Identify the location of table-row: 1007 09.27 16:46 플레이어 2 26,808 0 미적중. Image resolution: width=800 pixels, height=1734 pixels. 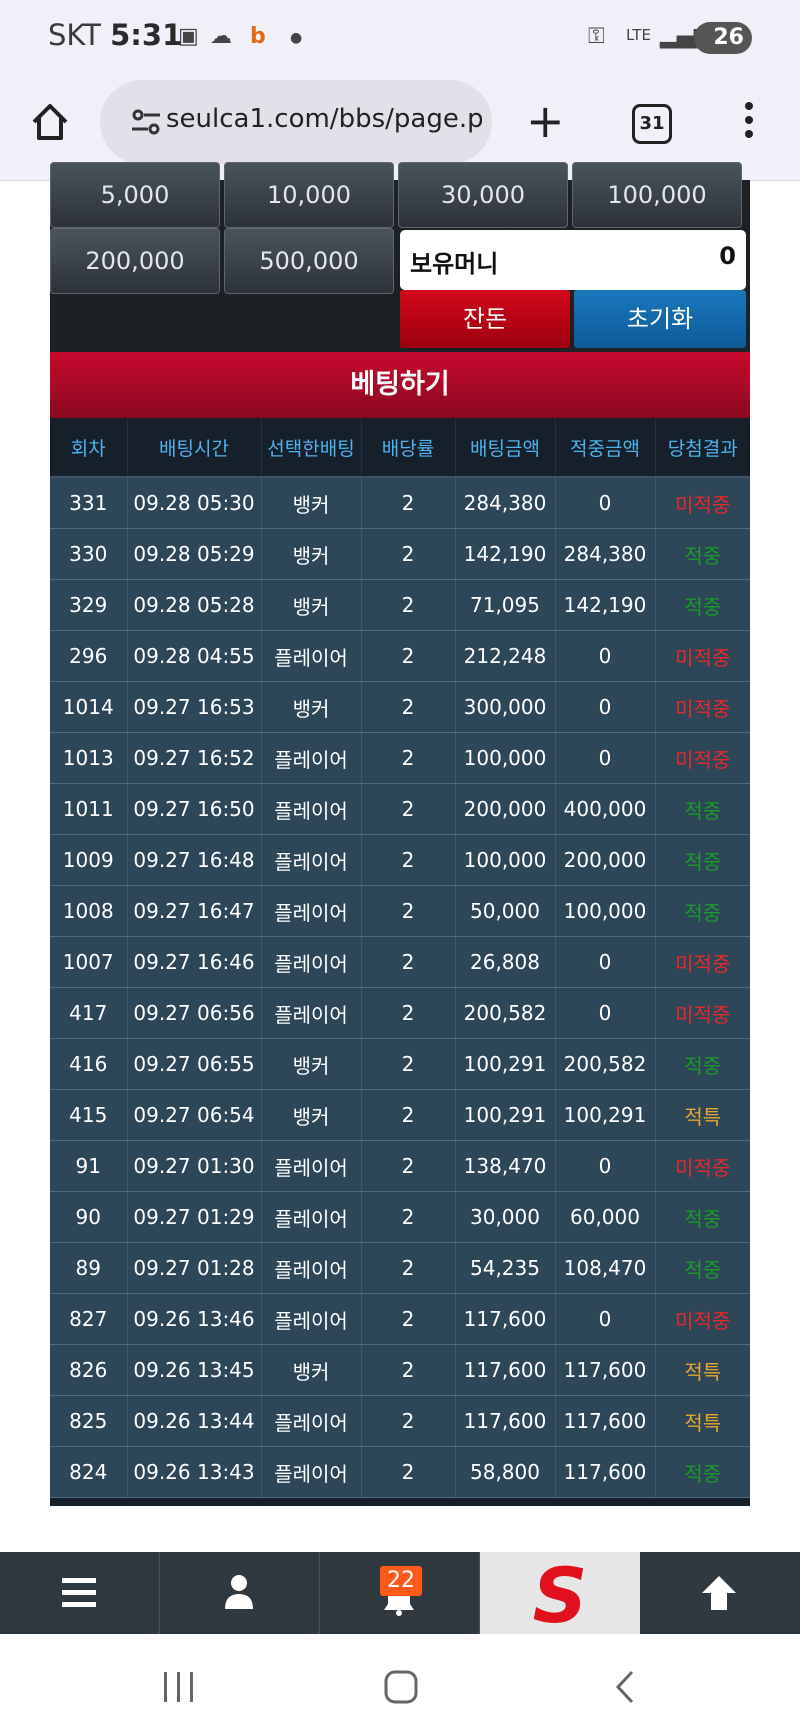
(400, 962).